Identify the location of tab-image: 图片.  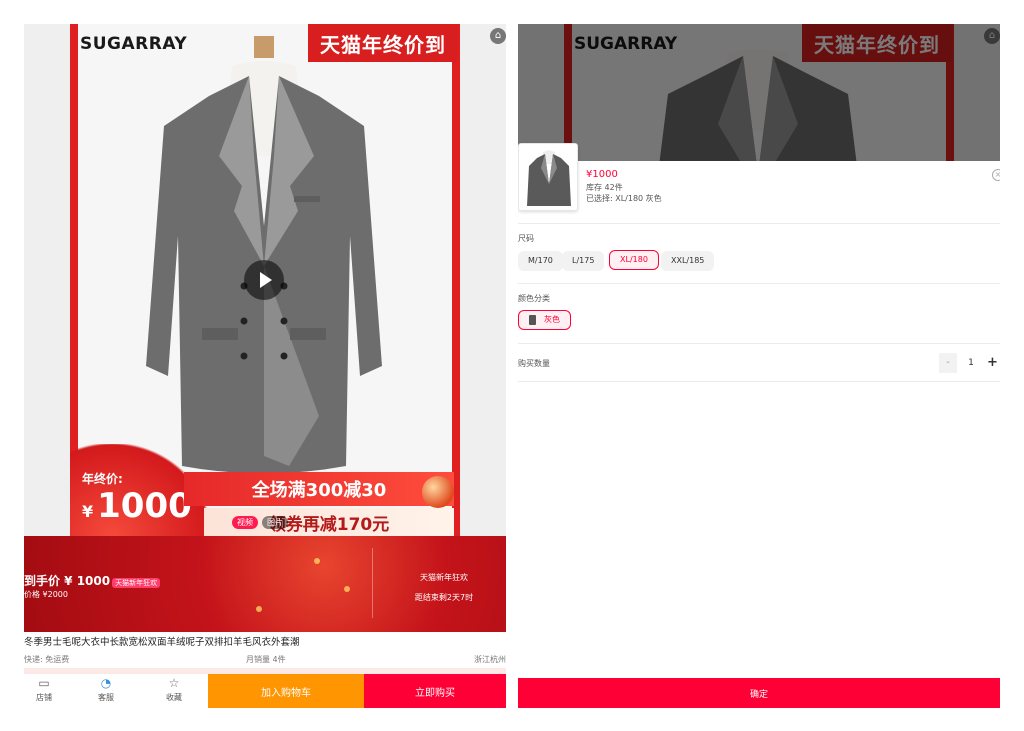
(275, 522).